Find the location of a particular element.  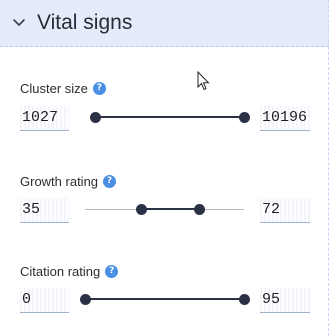

citation-rating-min-input: 0 is located at coordinates (44, 300).